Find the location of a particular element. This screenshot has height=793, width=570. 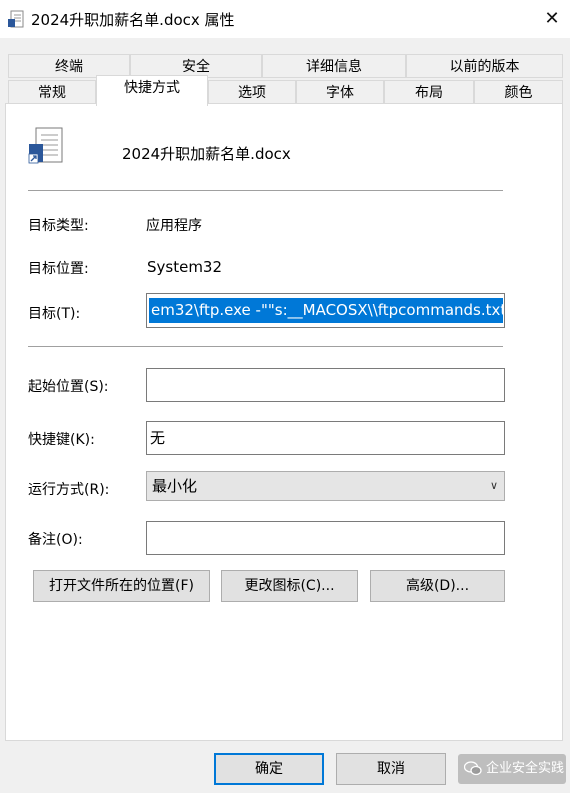

tab-previous-versions: 以前的版本 is located at coordinates (484, 66).